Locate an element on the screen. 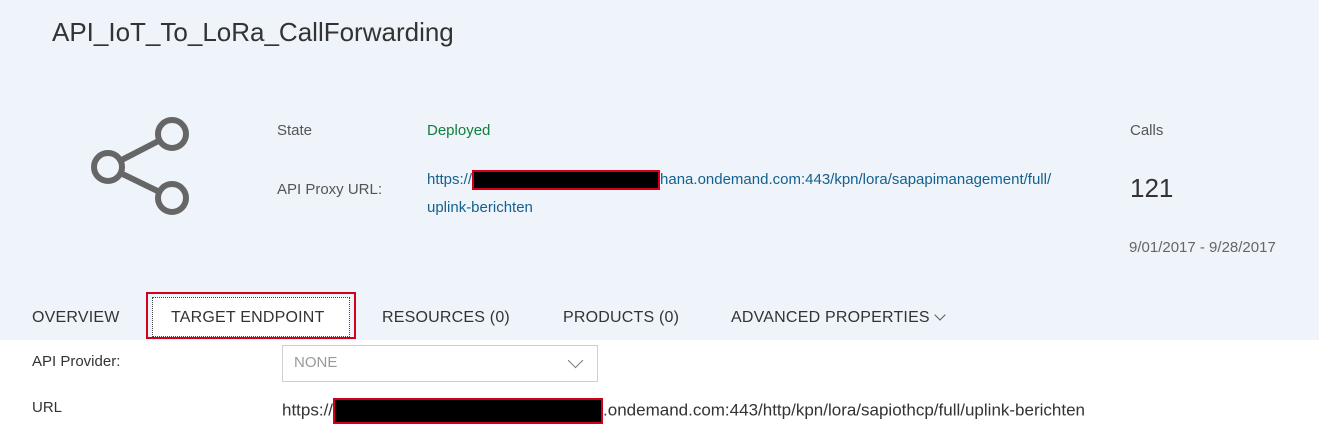 The image size is (1319, 429). target-url-prefix: https:// is located at coordinates (308, 410).